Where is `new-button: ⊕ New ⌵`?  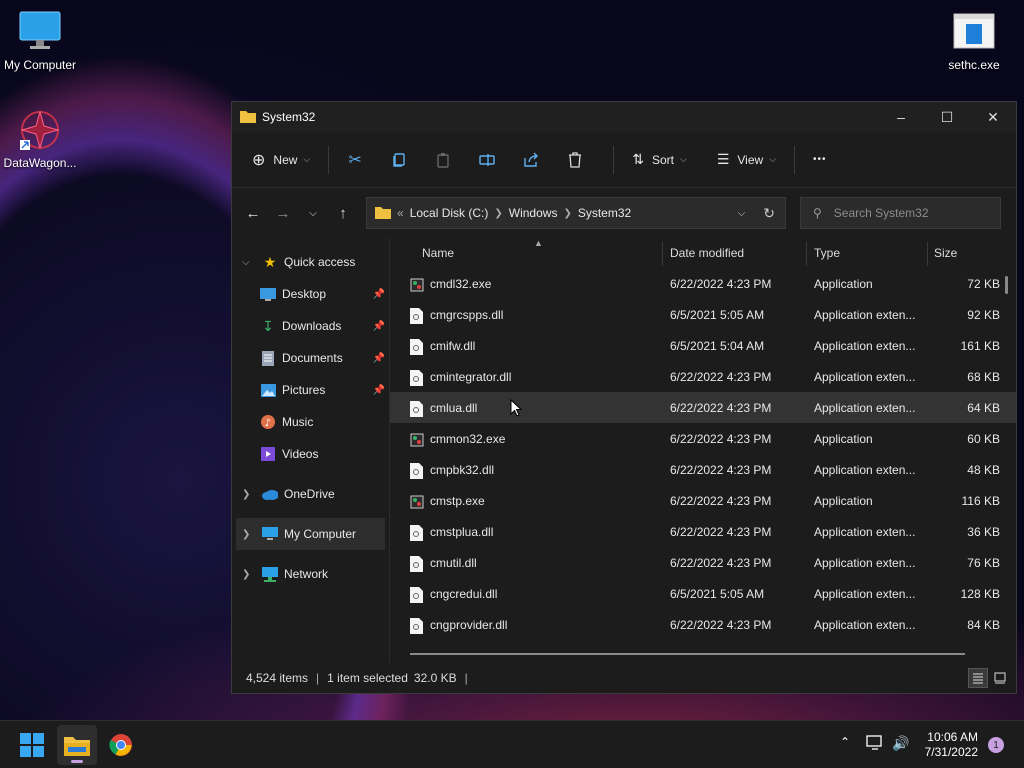
new-button: ⊕ New ⌵ is located at coordinates (281, 160).